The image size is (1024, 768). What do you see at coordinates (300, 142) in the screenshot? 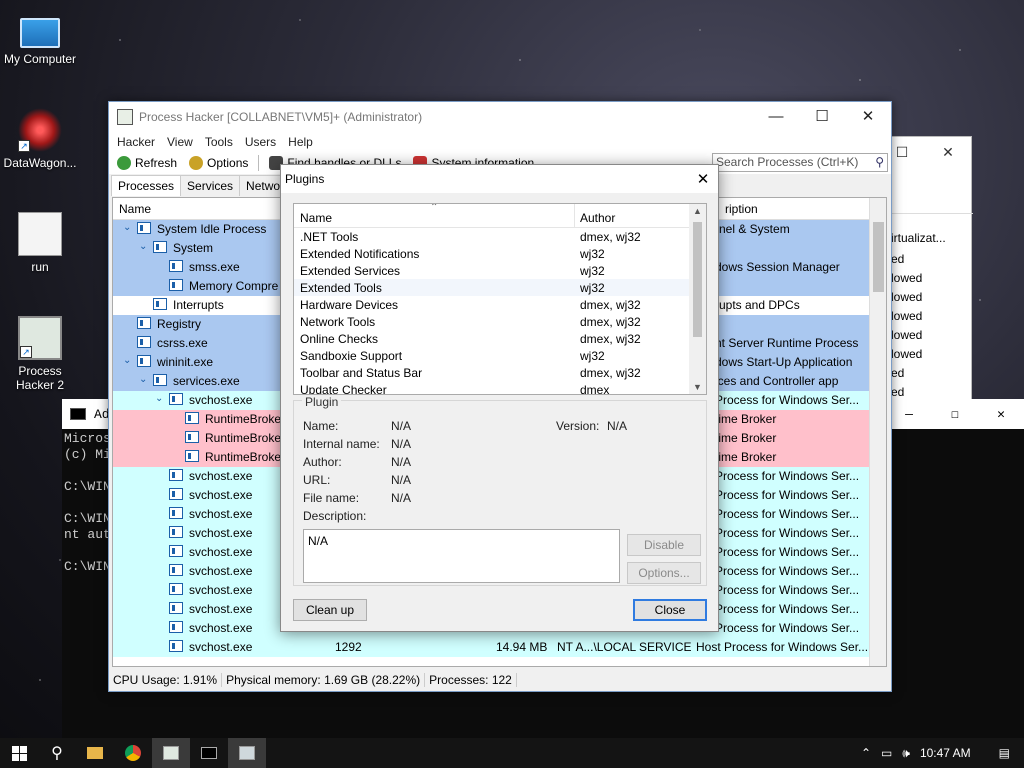
I see `menu-help: Help` at bounding box center [300, 142].